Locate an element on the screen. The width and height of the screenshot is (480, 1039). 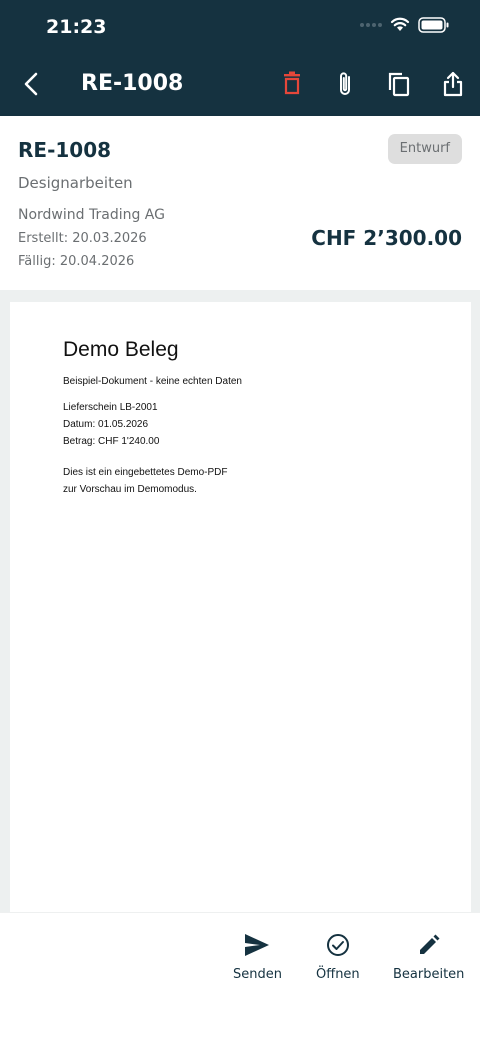
copy-icon is located at coordinates (399, 84).